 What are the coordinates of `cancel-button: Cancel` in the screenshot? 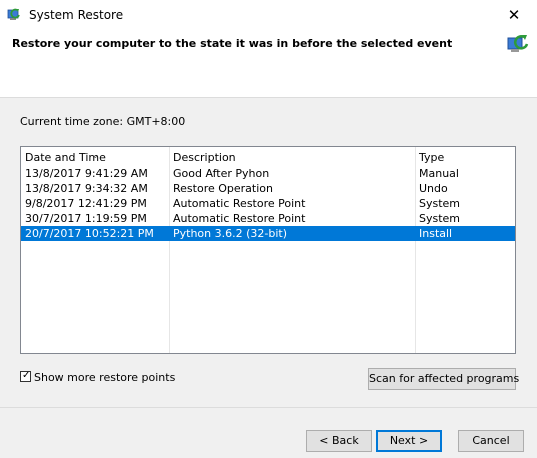 It's located at (491, 441).